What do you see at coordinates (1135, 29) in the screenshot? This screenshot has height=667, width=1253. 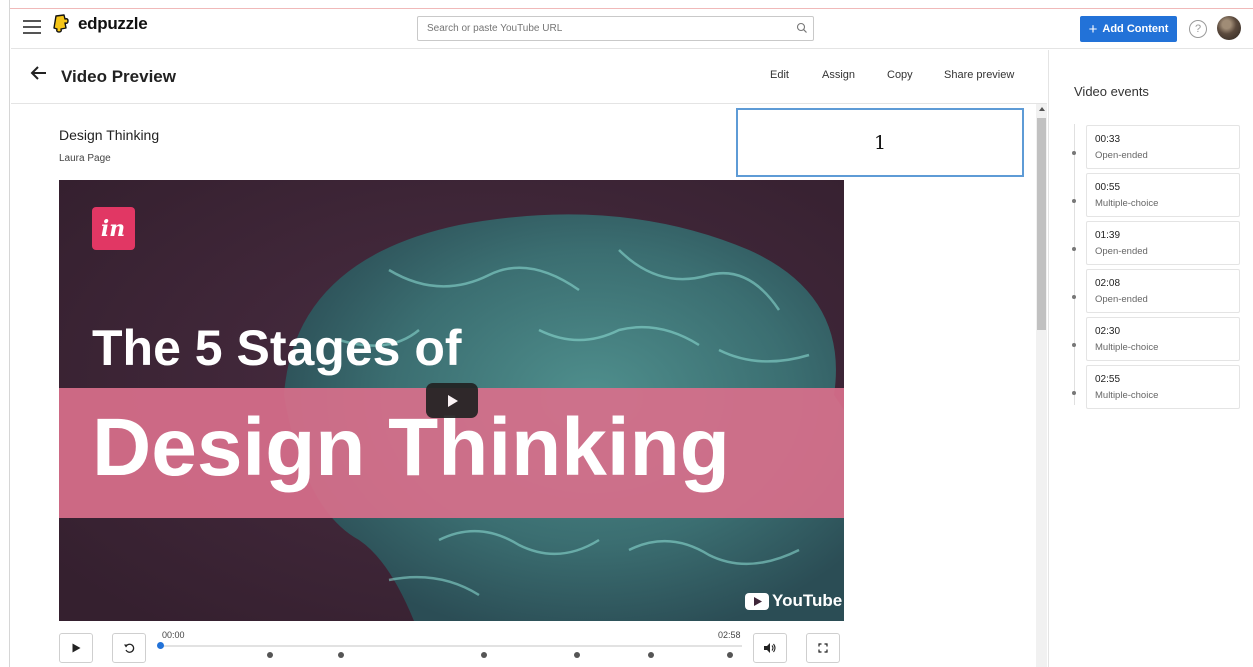 I see `add-content-label: Add Content` at bounding box center [1135, 29].